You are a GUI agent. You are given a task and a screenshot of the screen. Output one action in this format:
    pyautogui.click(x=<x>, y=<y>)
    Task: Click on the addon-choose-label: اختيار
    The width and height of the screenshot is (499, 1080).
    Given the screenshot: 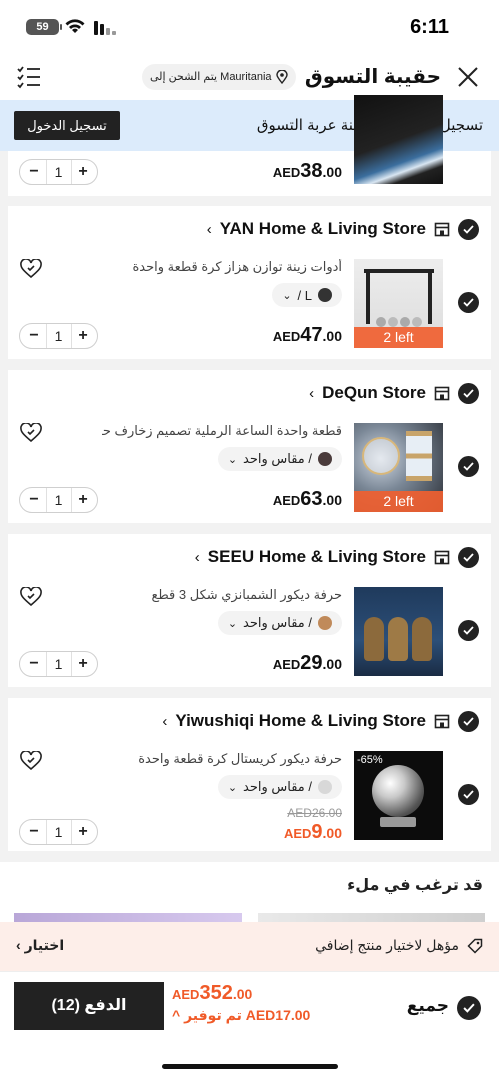 What is the action you would take?
    pyautogui.click(x=44, y=945)
    